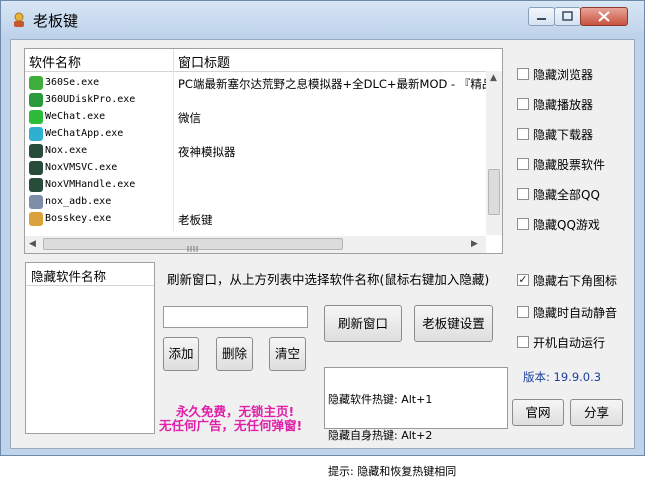  I want to click on horizontal-scrollbar: ◀ ▶, so click(255, 244).